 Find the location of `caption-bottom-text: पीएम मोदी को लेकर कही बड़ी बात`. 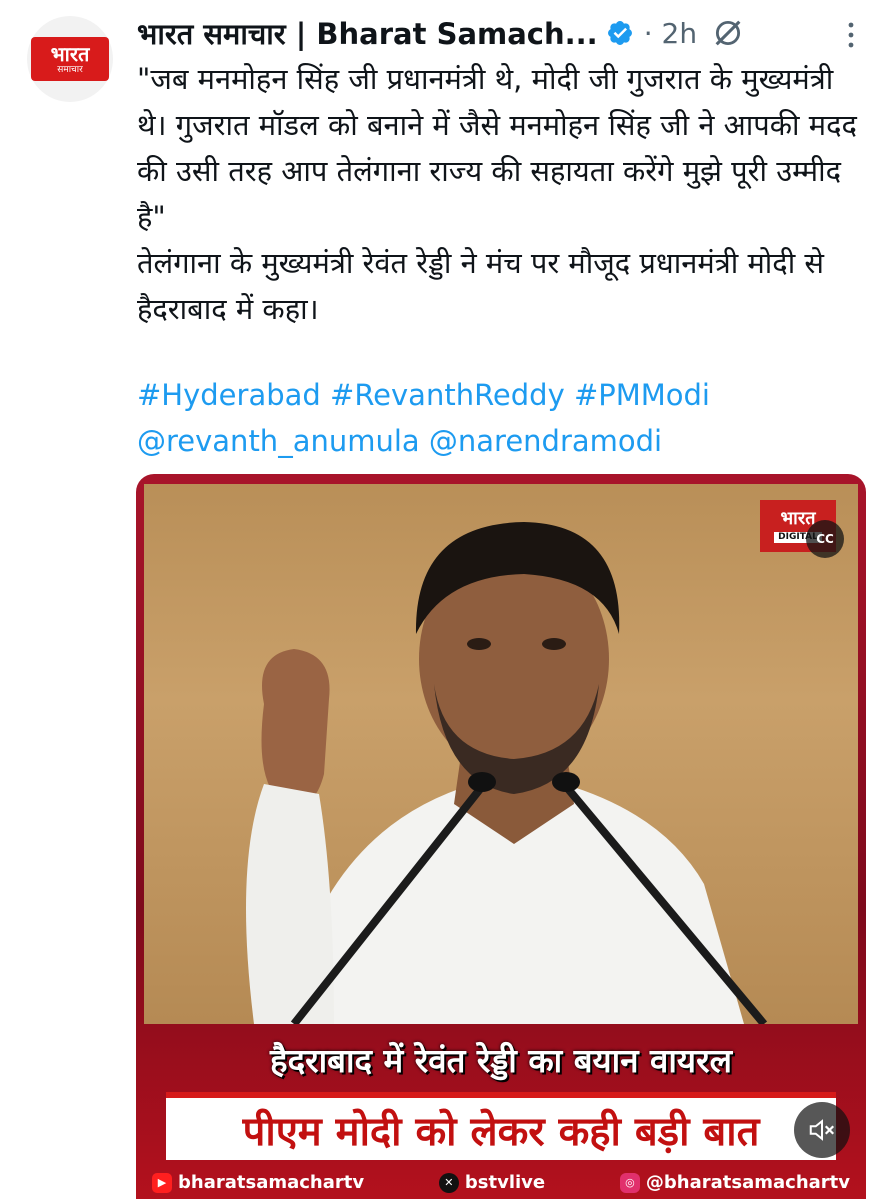

caption-bottom-text: पीएम मोदी को लेकर कही बड़ी बात is located at coordinates (501, 1131).